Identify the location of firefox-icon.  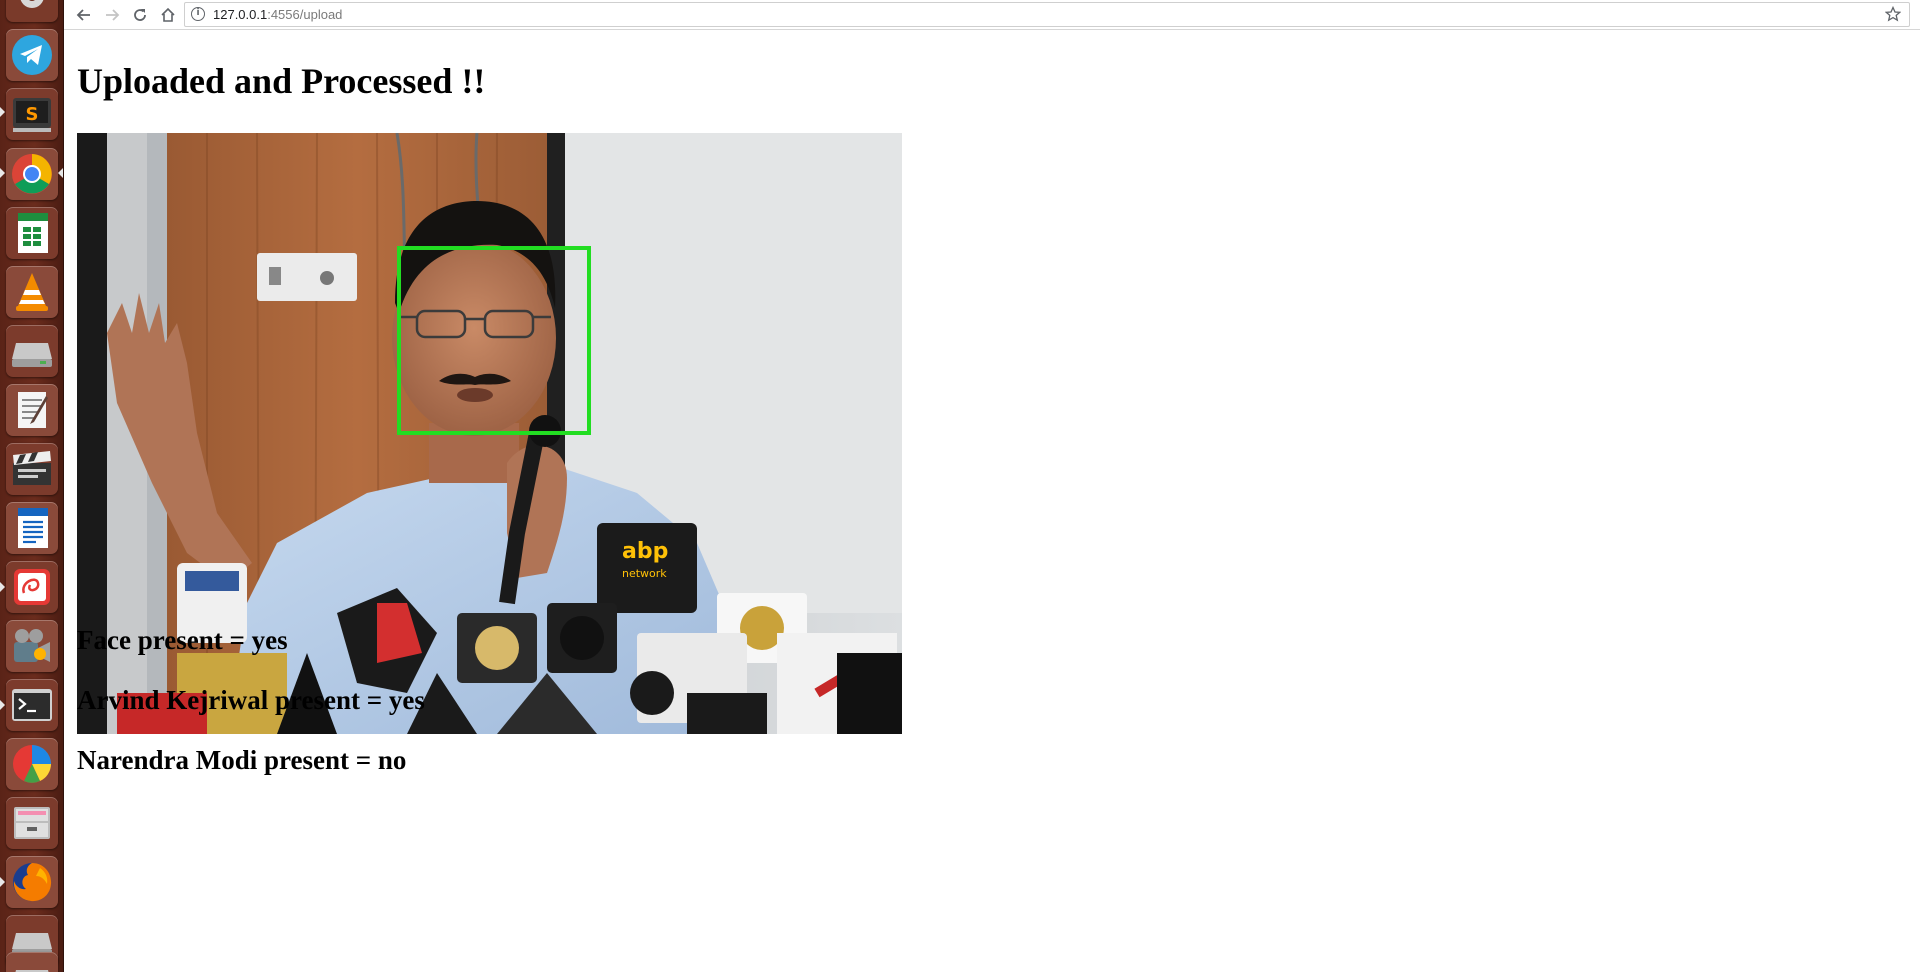
(32, 882).